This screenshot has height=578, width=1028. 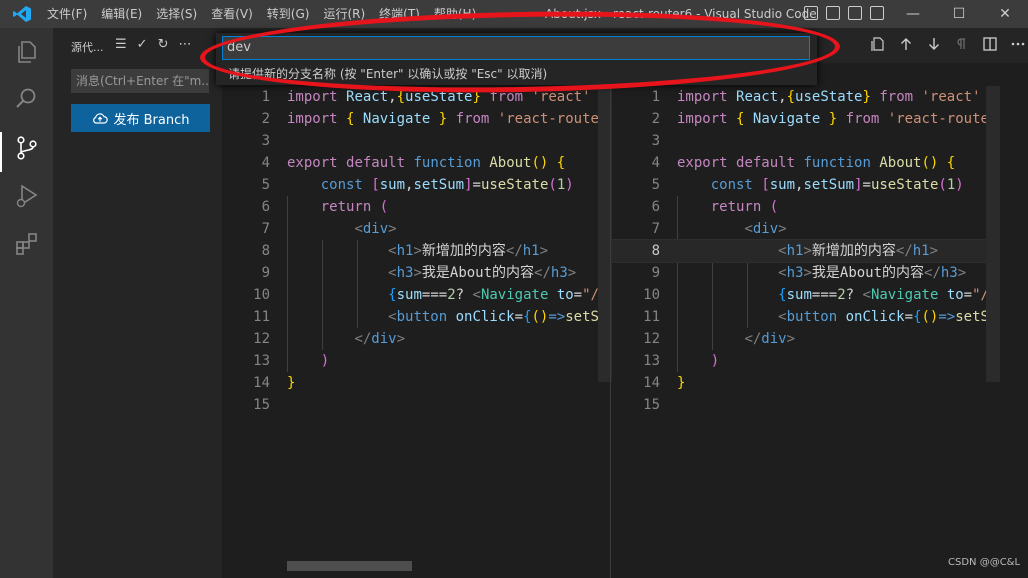 What do you see at coordinates (349, 566) in the screenshot?
I see `horizontal-scrollbar` at bounding box center [349, 566].